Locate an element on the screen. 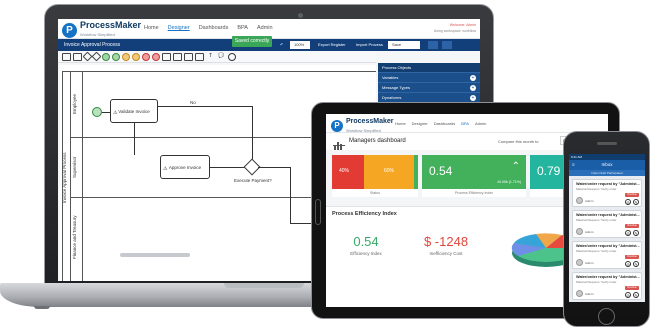  user-info: Welcome: Admin Using workspace: workflow is located at coordinates (455, 28).